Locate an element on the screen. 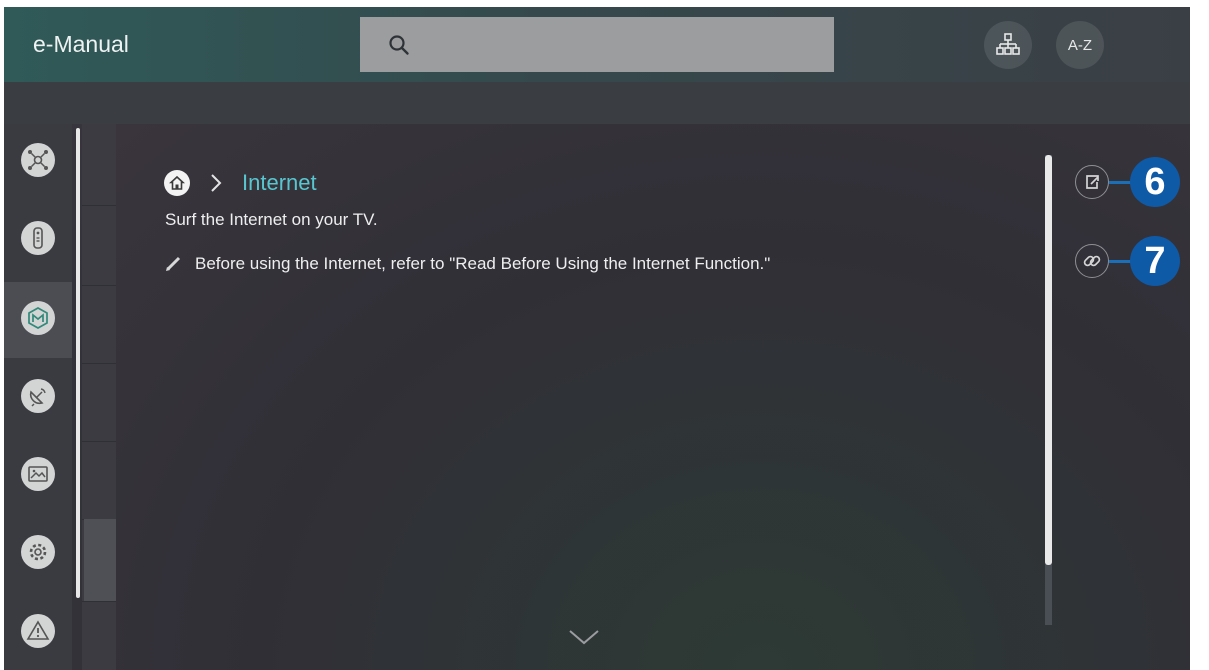 The height and width of the screenshot is (670, 1209). page-description: Surf the Internet on your TV. is located at coordinates (271, 219).